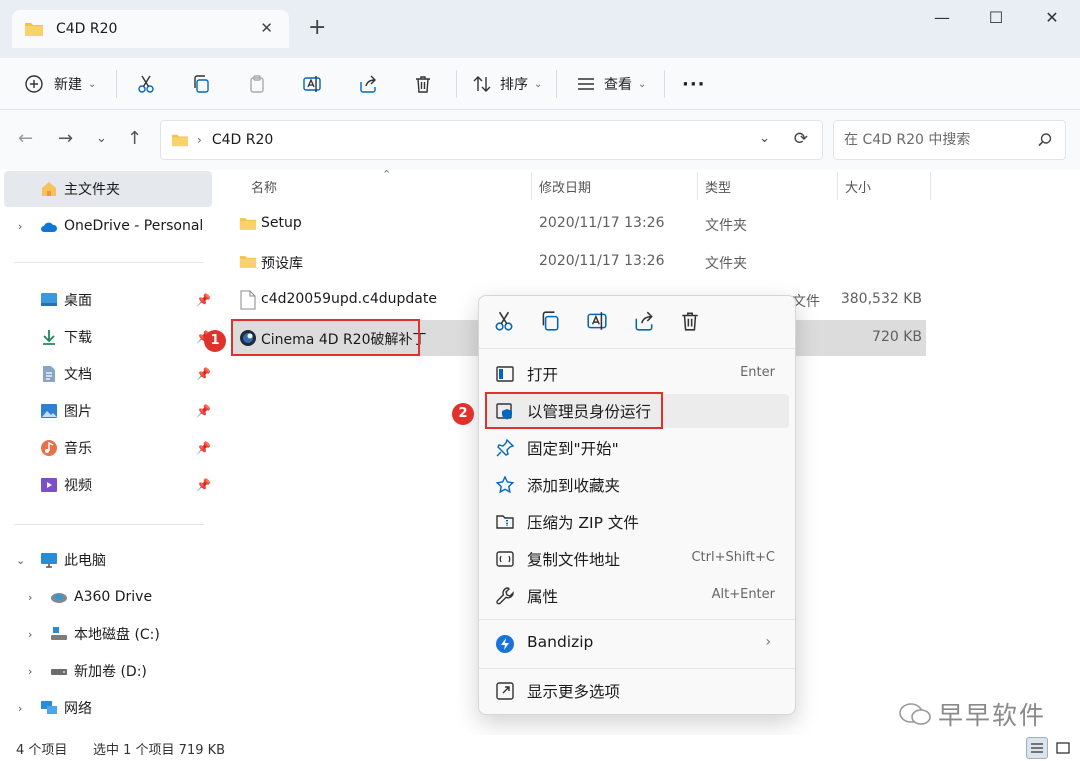  Describe the element at coordinates (264, 186) in the screenshot. I see `column-header-name: 名称` at that location.